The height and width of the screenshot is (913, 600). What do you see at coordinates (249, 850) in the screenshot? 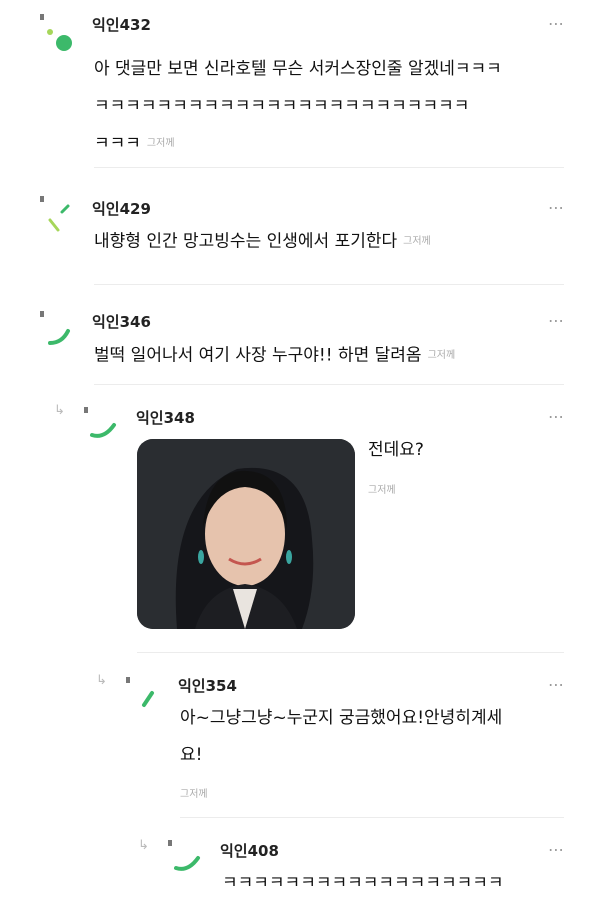
I see `comment-author: 익인408` at bounding box center [249, 850].